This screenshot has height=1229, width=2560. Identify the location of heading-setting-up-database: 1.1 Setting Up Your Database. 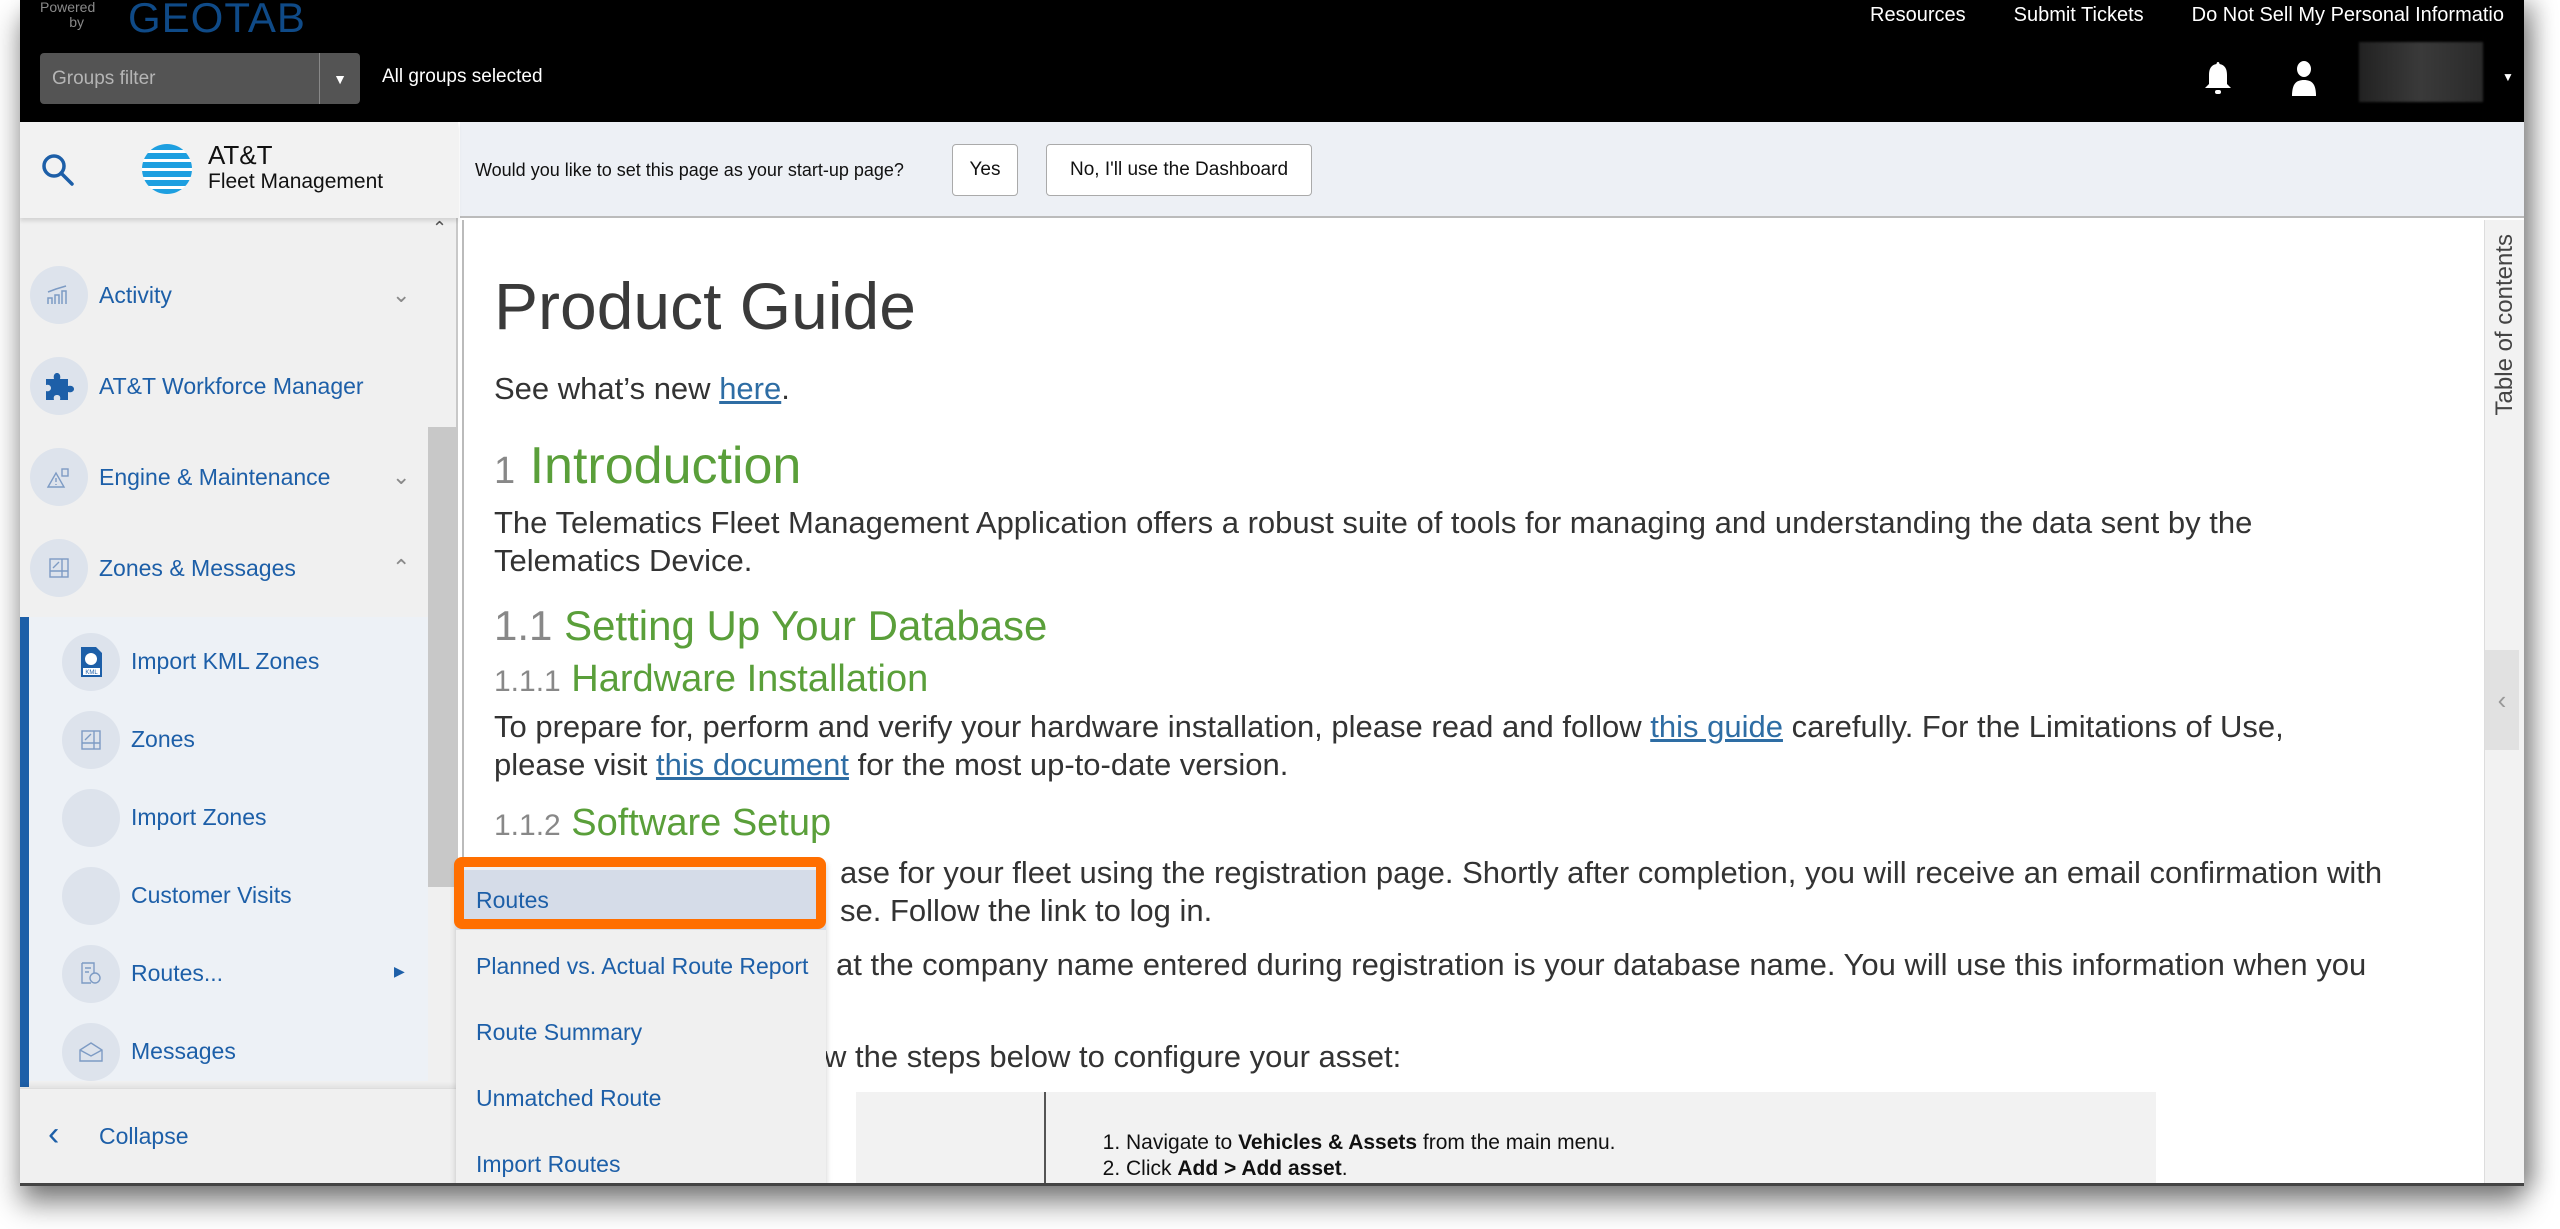
(771, 625).